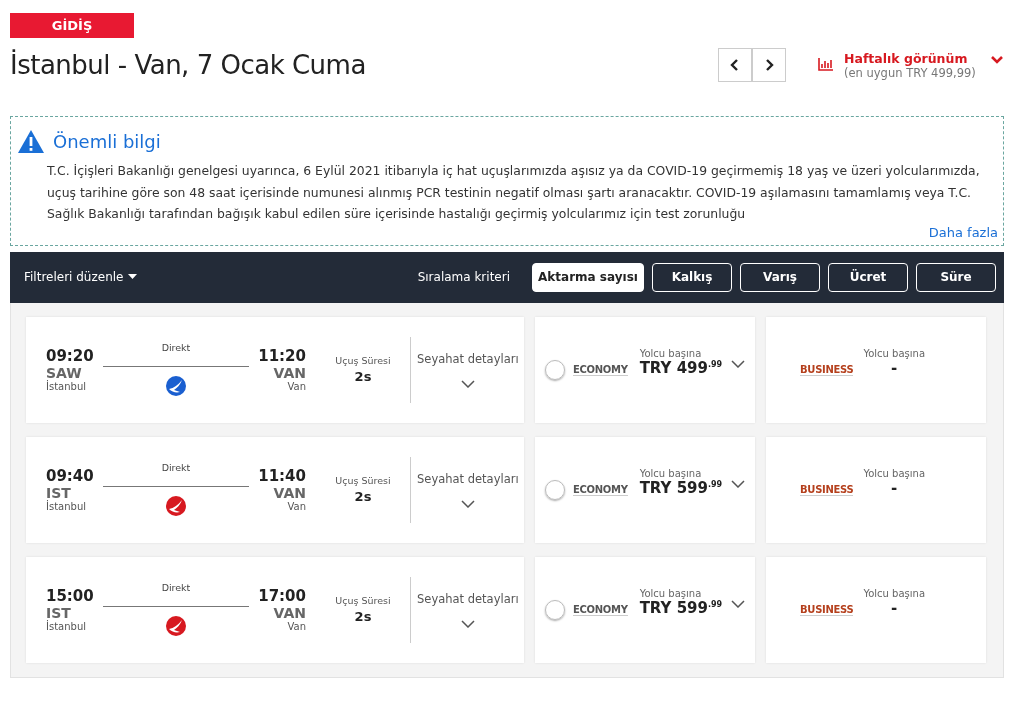 The image size is (1014, 710). Describe the element at coordinates (188, 65) in the screenshot. I see `page-title: İstanbul - Van, 7 Ocak Cuma` at that location.